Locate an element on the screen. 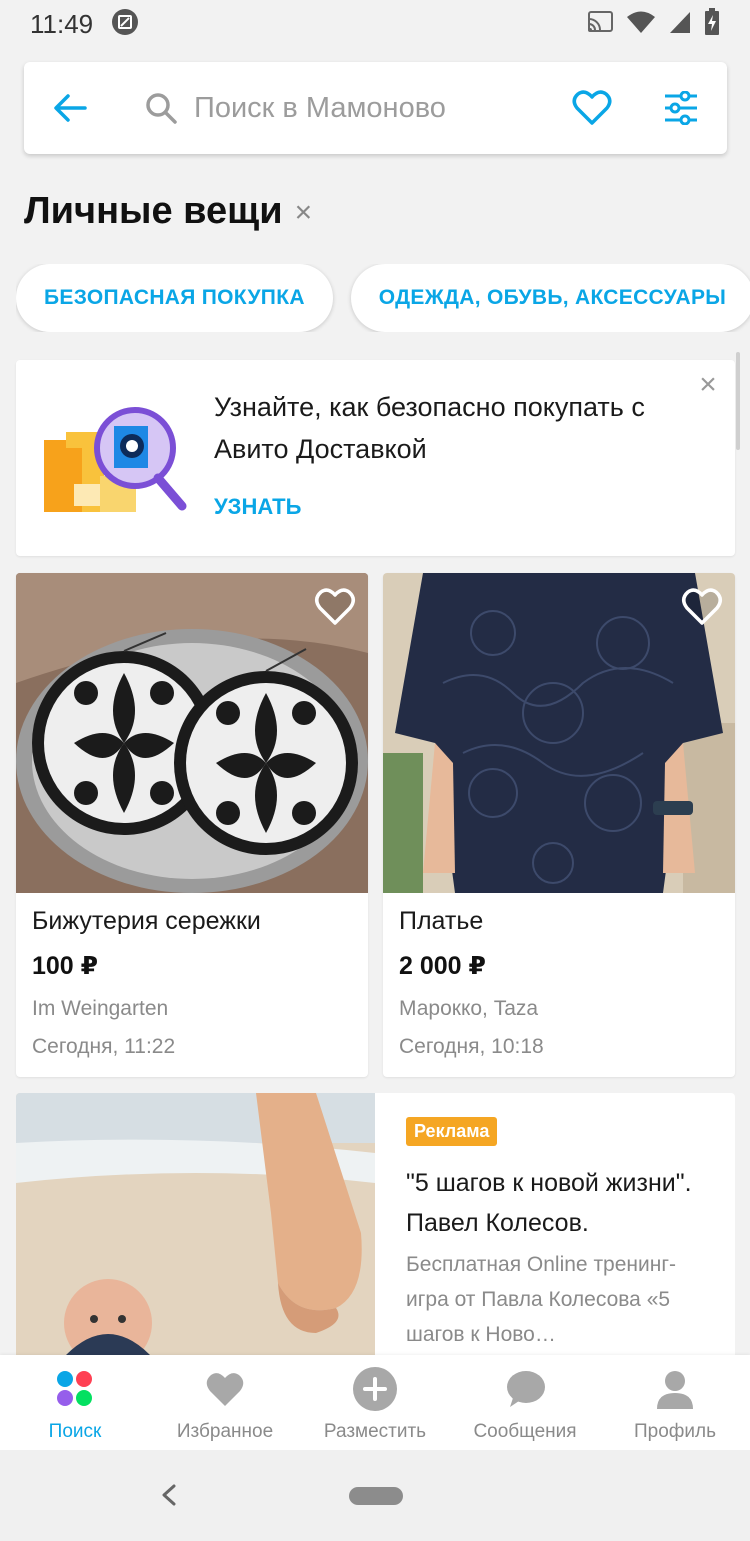 This screenshot has width=750, height=1541. nav-search: Поиск is located at coordinates (75, 1402).